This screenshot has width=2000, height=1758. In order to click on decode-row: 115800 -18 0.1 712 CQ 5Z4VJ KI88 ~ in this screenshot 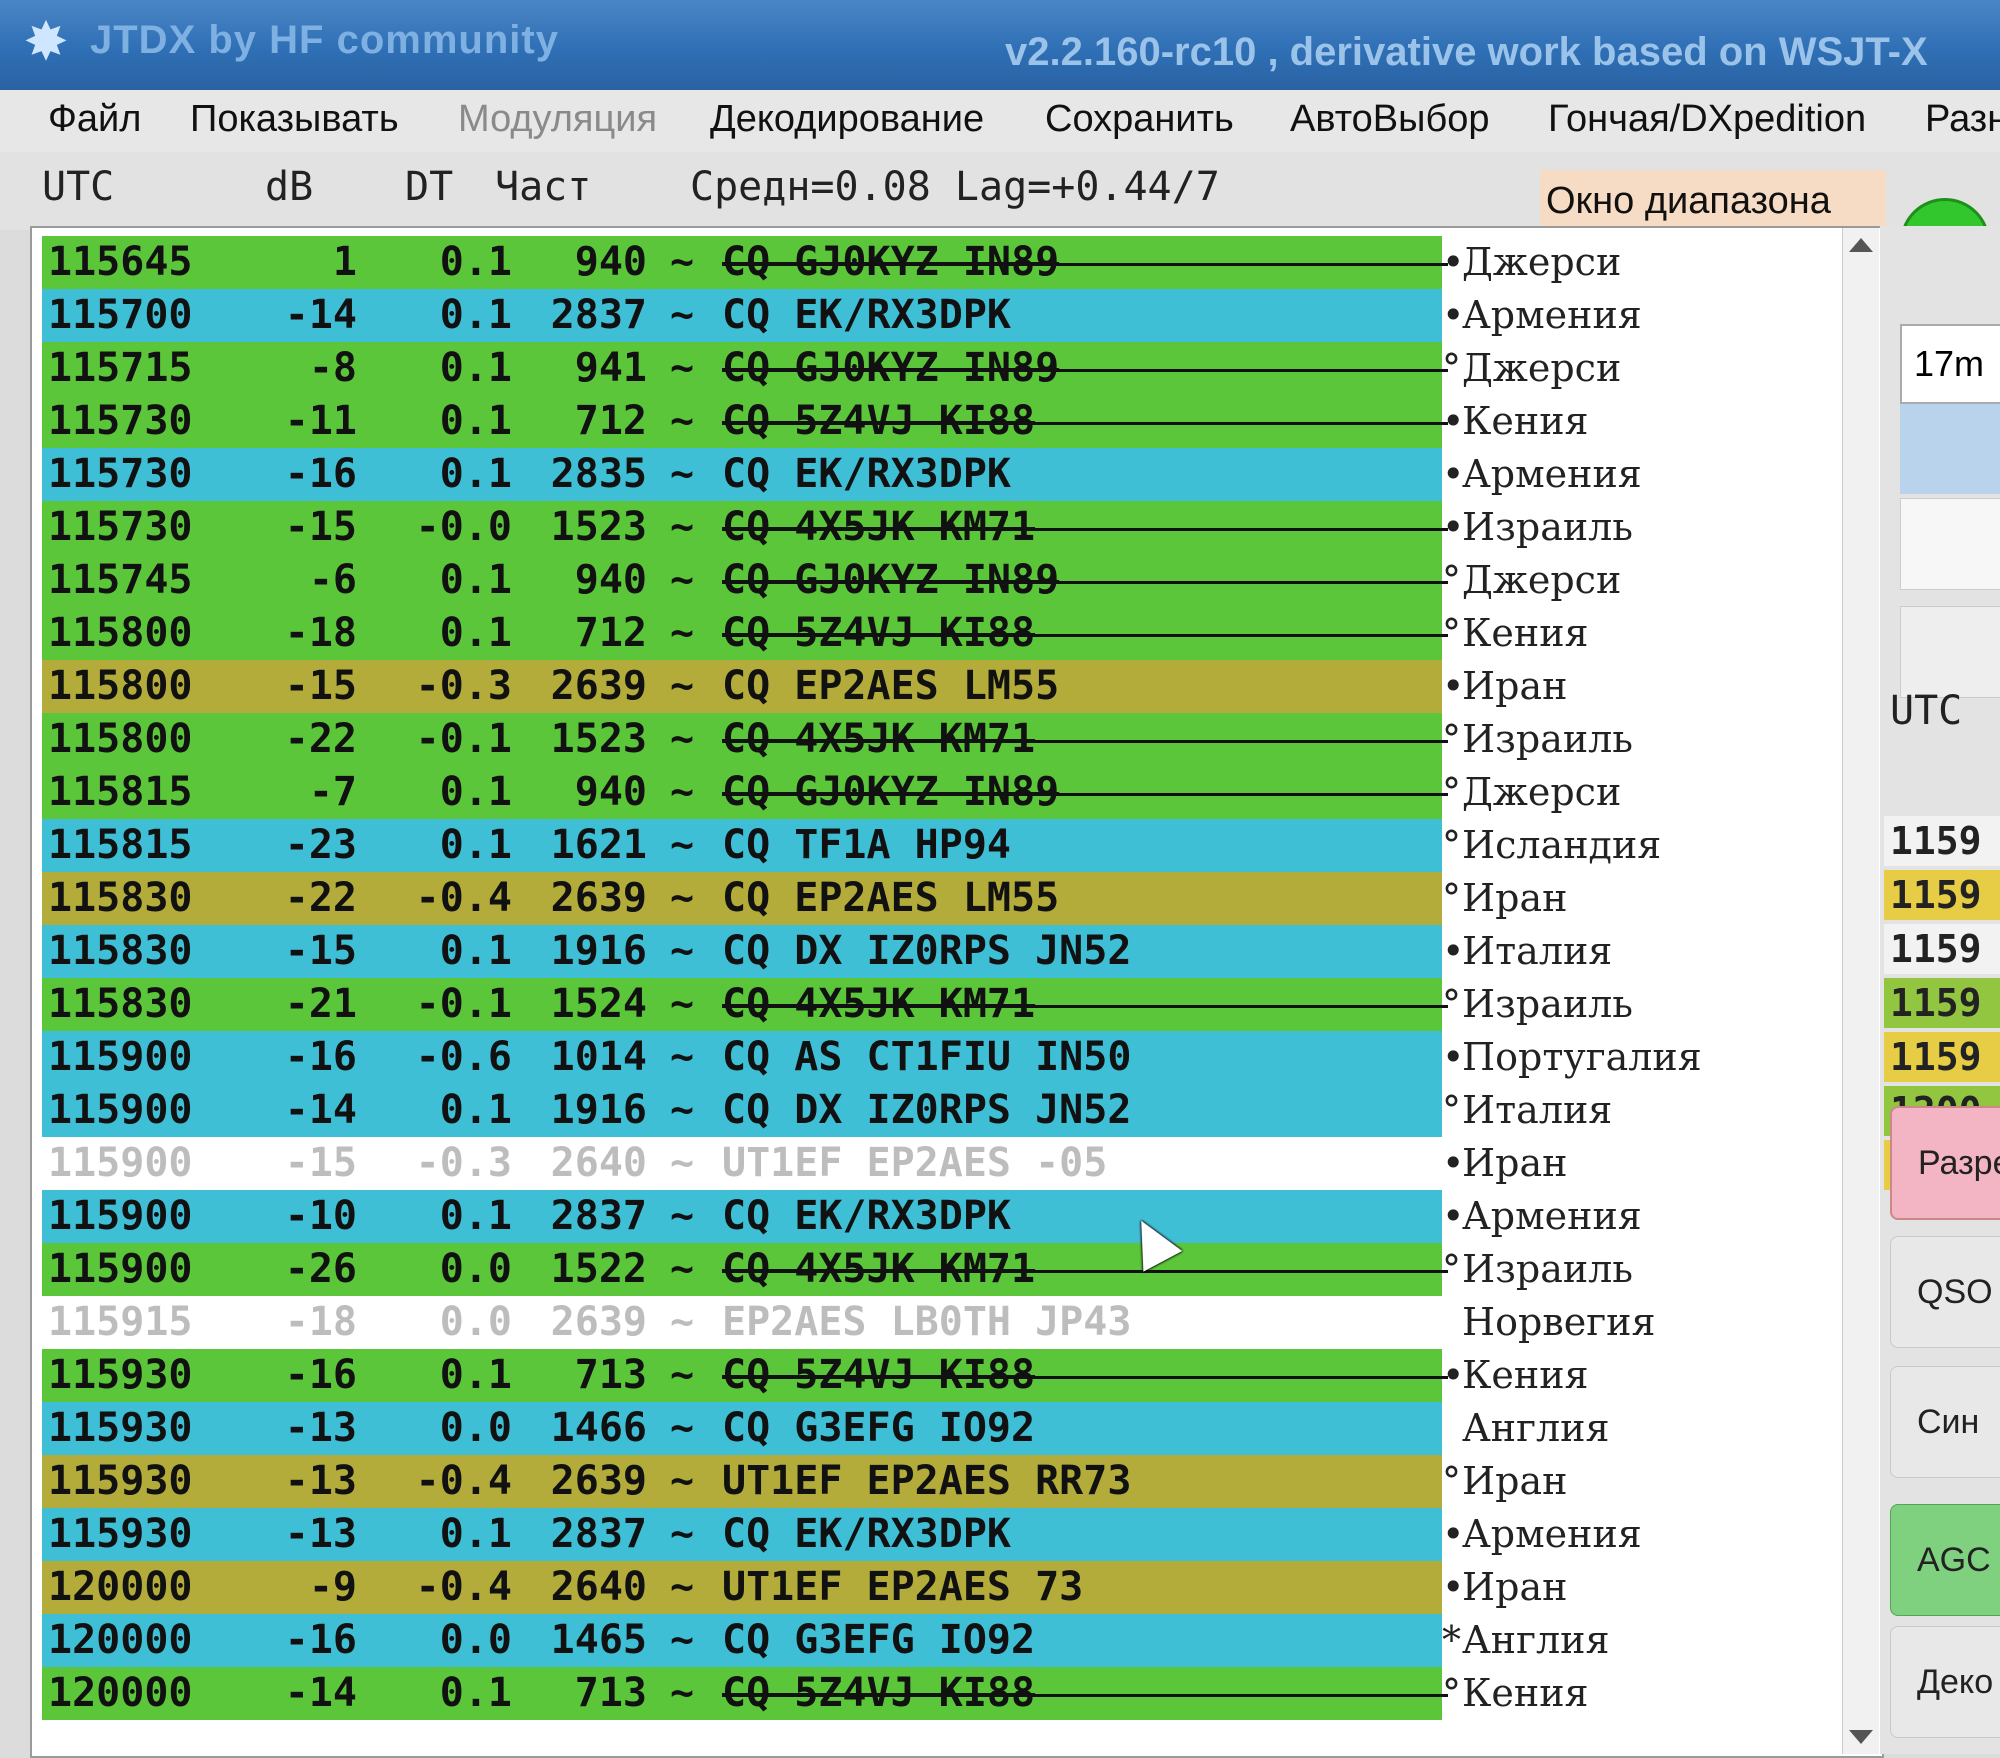, I will do `click(745, 633)`.